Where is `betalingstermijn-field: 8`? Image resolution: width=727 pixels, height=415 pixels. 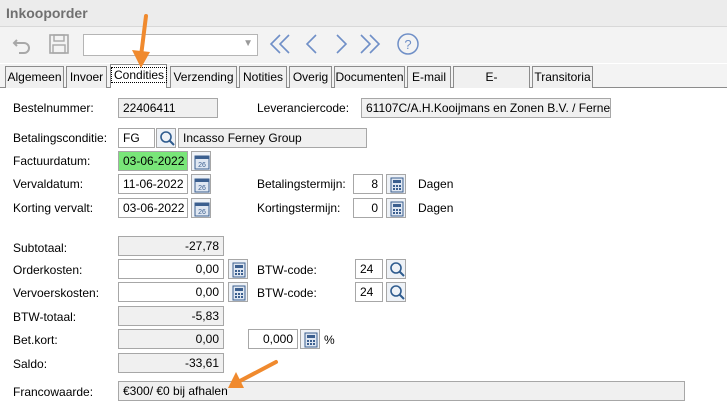 betalingstermijn-field: 8 is located at coordinates (368, 184).